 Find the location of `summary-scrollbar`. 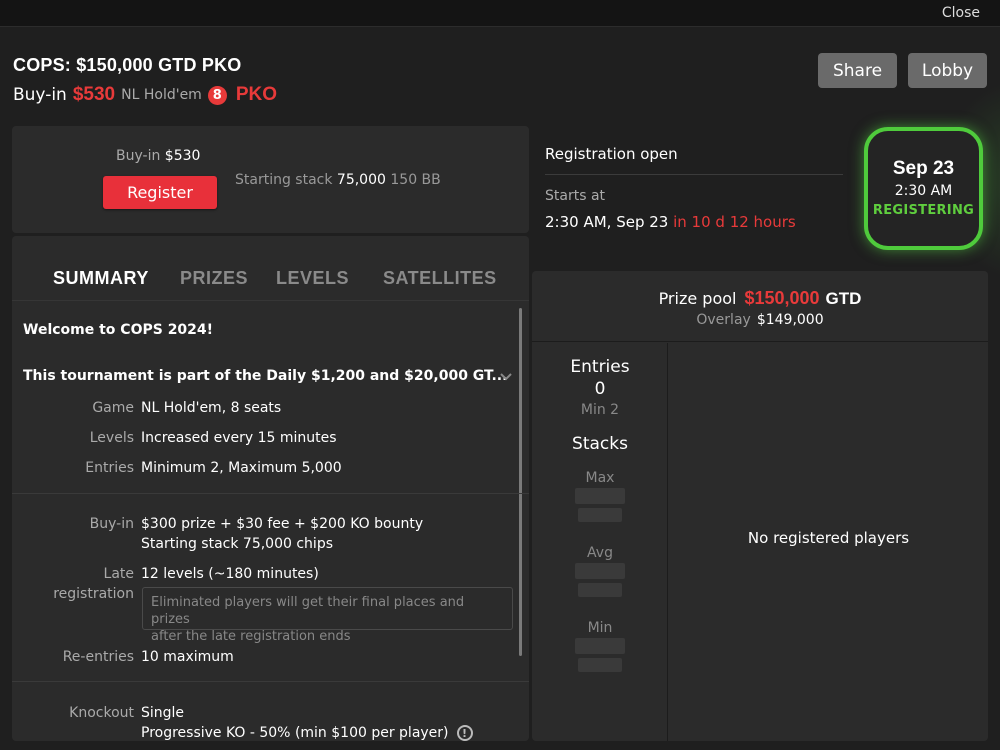

summary-scrollbar is located at coordinates (520, 482).